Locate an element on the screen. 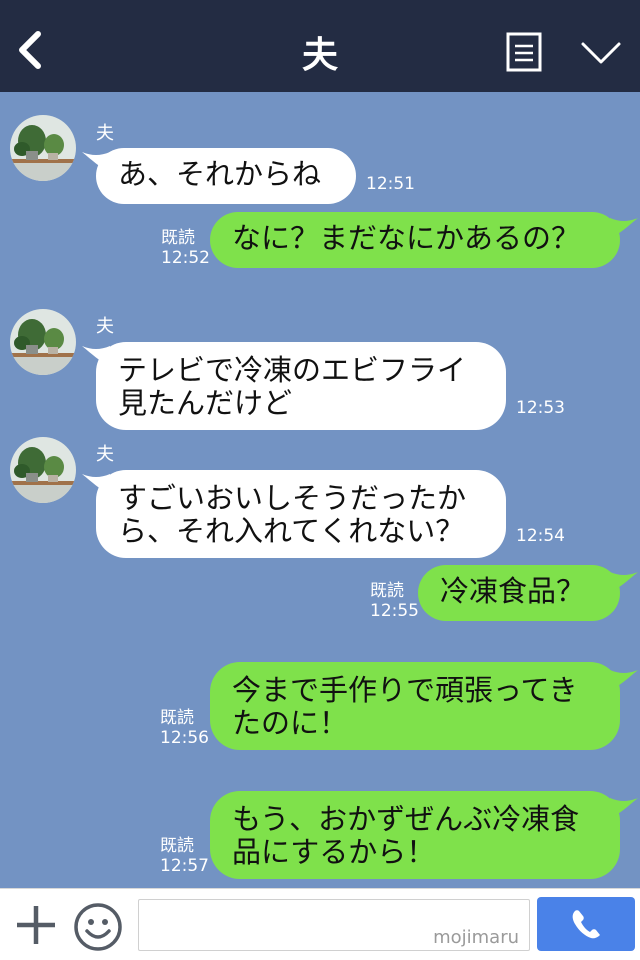  call-button is located at coordinates (586, 924).